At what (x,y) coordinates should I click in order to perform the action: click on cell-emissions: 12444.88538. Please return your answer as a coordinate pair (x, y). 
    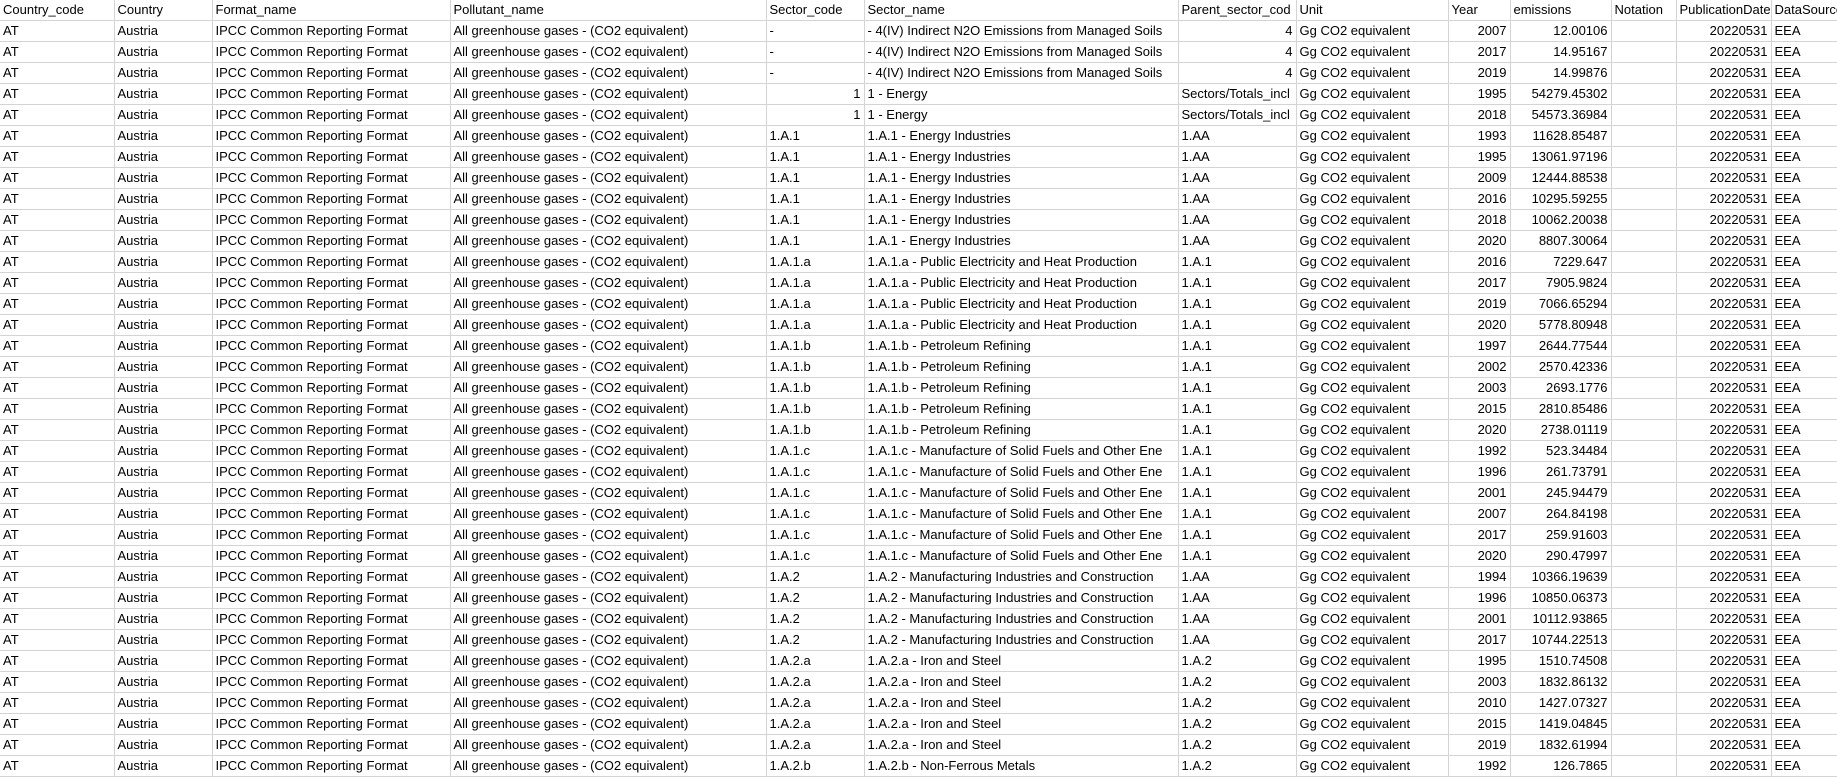
    Looking at the image, I should click on (1561, 178).